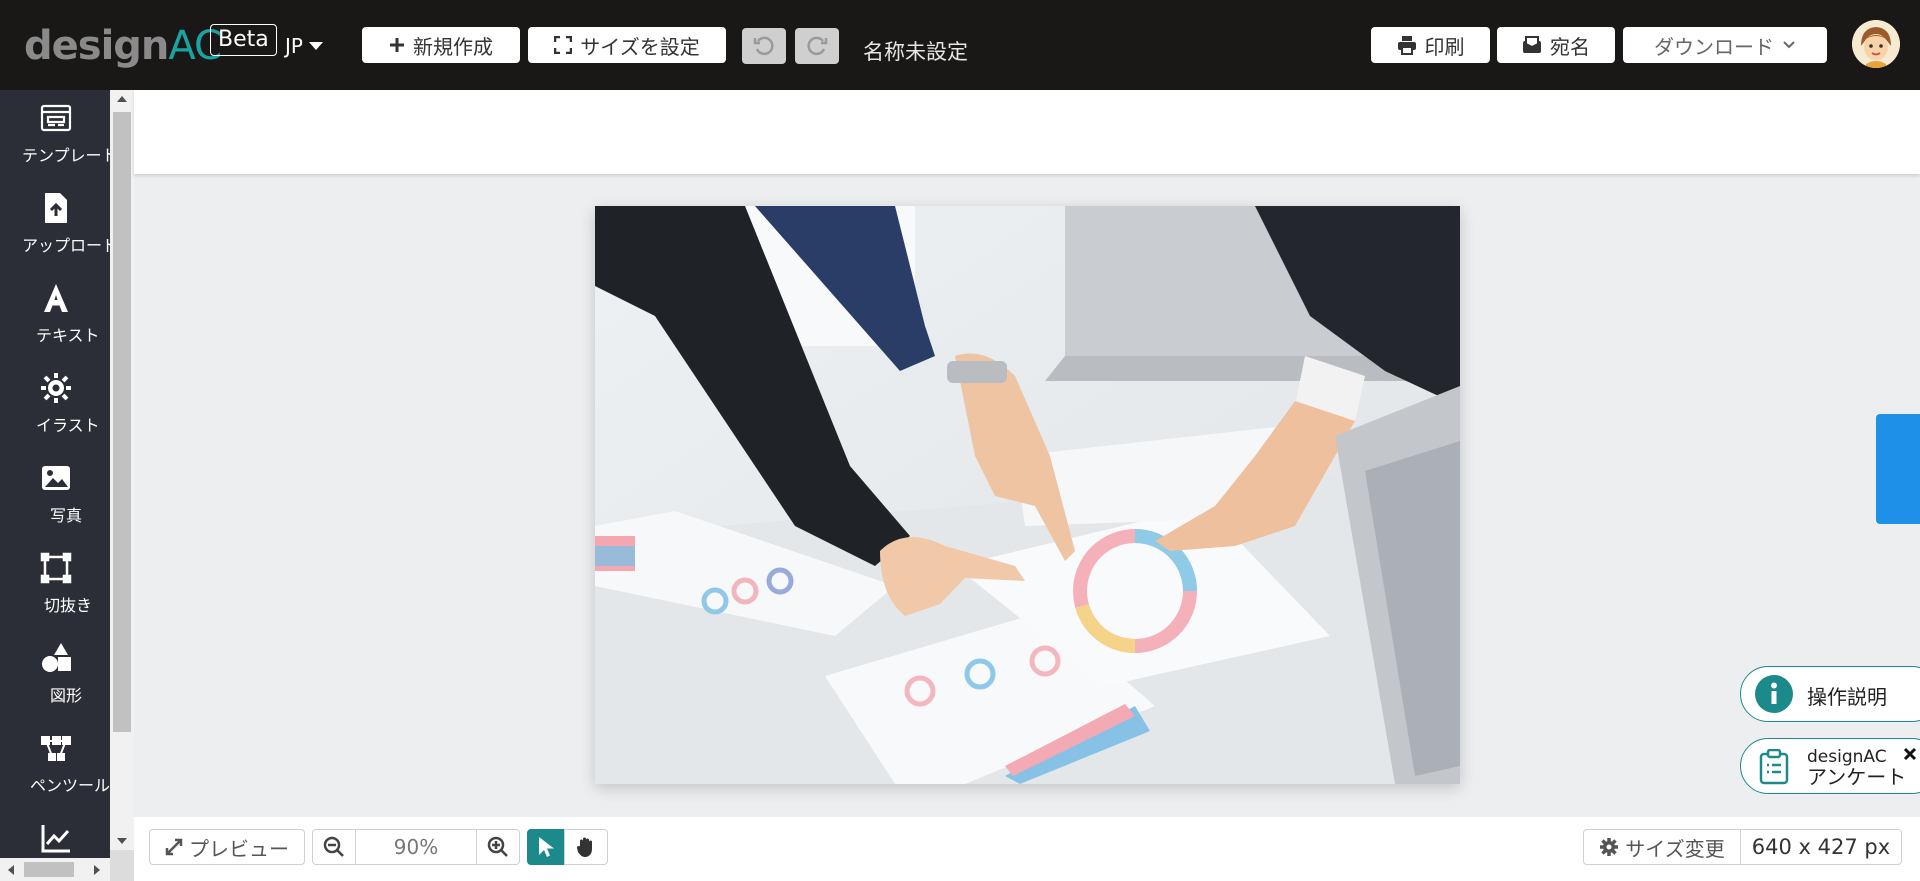 The height and width of the screenshot is (881, 1920). I want to click on print-button: 印刷, so click(1430, 45).